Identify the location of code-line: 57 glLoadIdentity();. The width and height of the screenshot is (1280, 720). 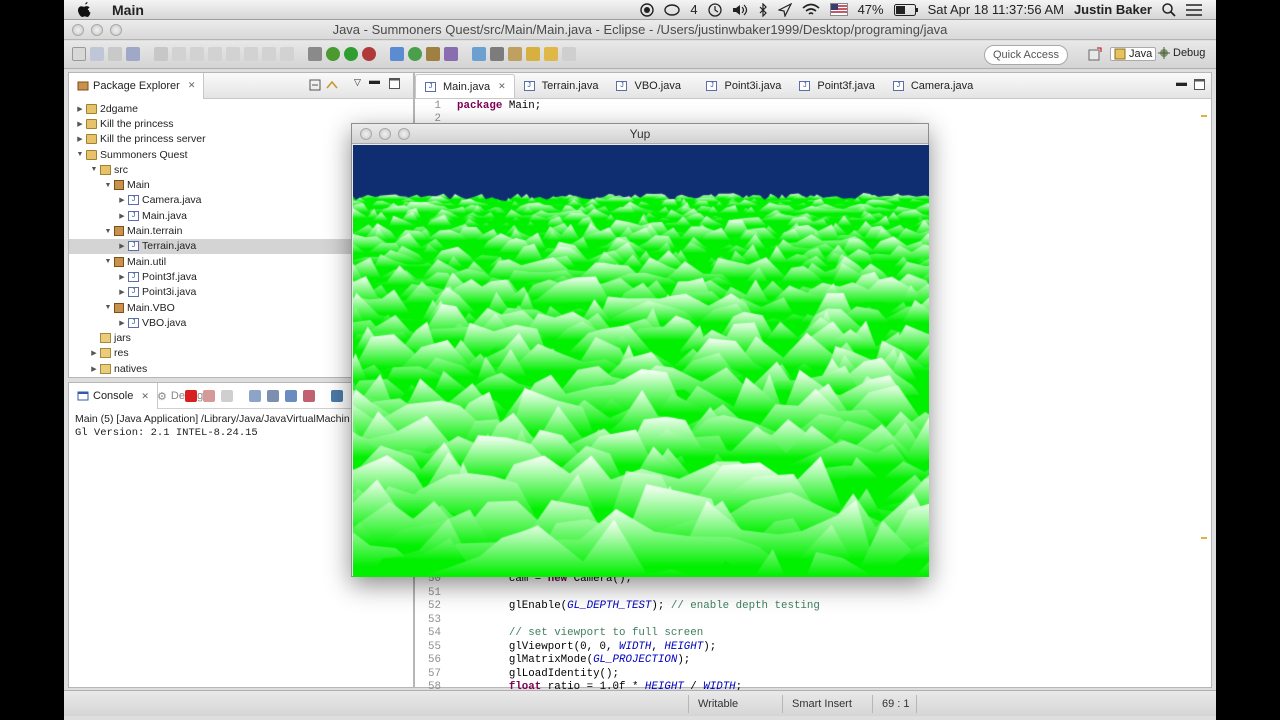
(517, 675).